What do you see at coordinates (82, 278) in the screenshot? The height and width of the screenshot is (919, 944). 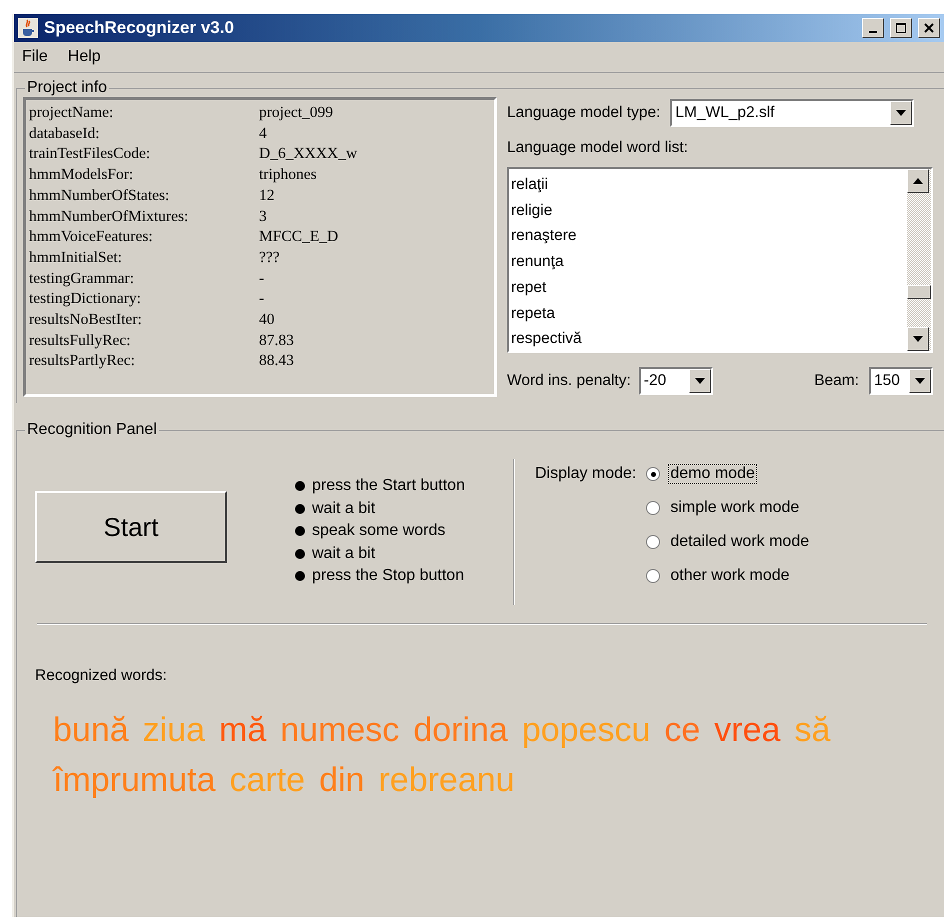 I see `property-name: testingGrammar:` at bounding box center [82, 278].